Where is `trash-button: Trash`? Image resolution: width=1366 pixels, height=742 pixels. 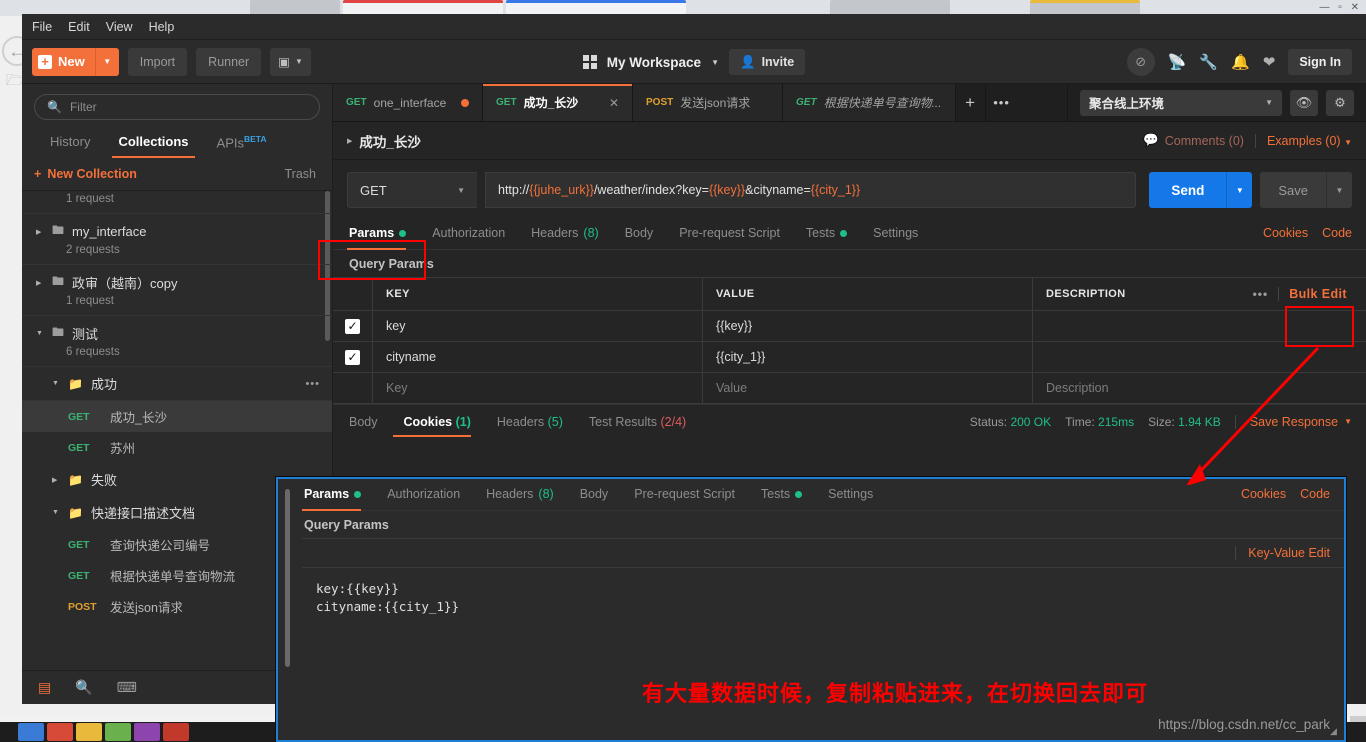
trash-button: Trash is located at coordinates (301, 174).